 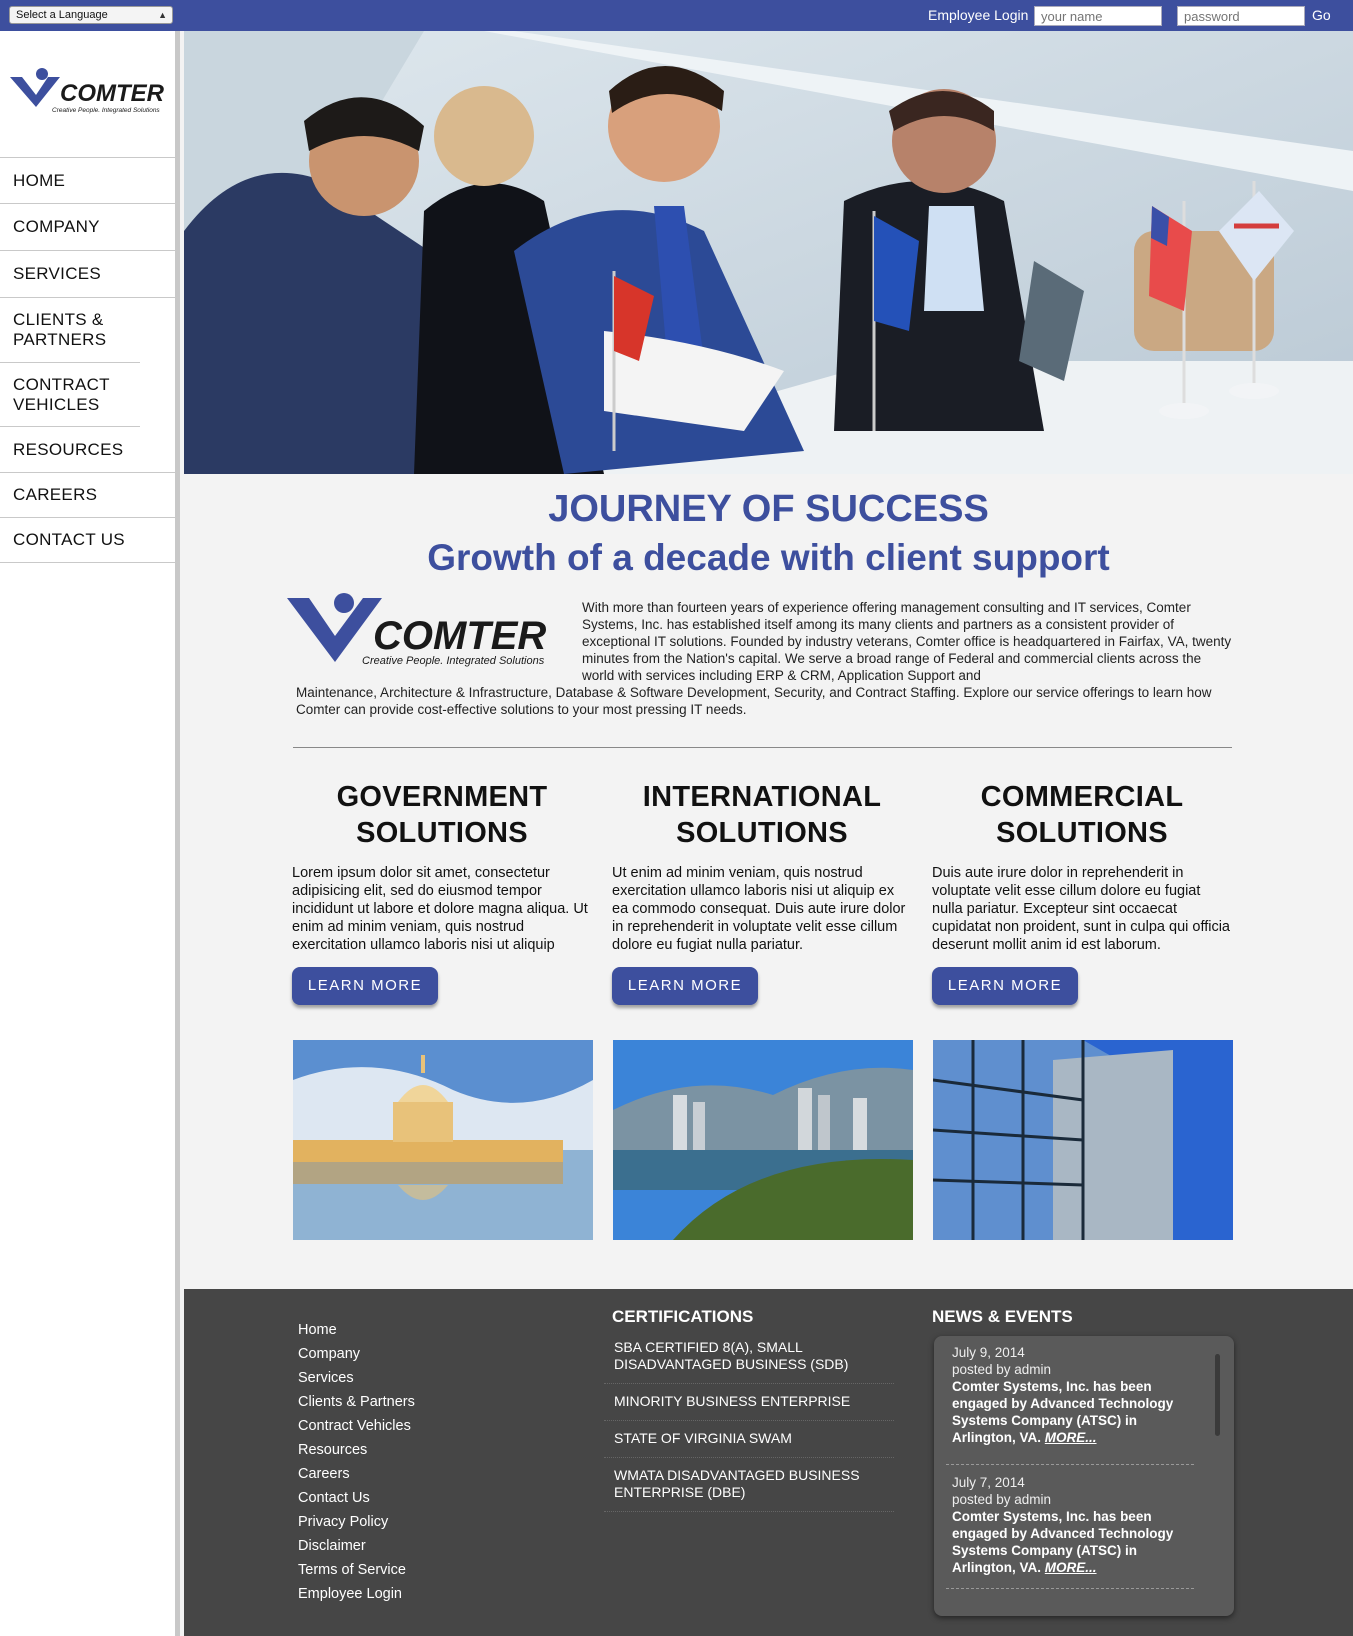 What do you see at coordinates (356, 1354) in the screenshot?
I see `footer-link-company: Company` at bounding box center [356, 1354].